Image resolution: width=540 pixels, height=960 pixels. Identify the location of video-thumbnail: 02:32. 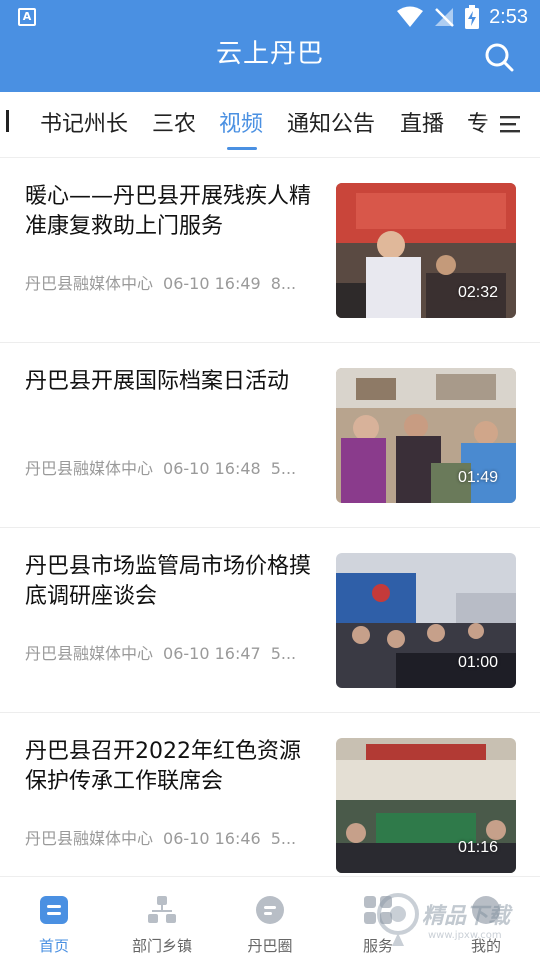
(426, 250).